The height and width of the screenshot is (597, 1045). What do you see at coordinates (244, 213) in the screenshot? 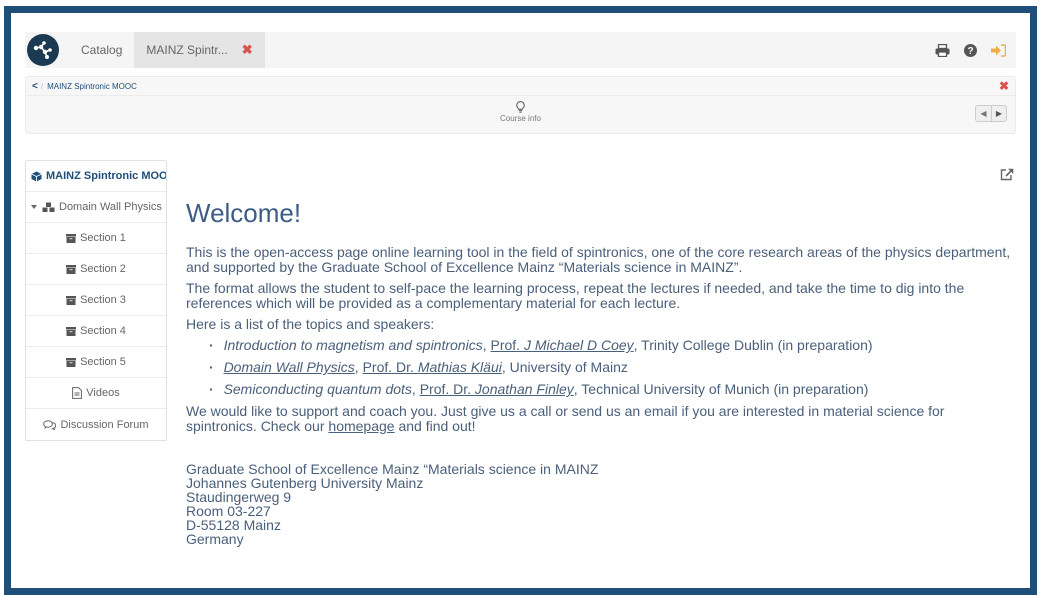
I see `page-title: Welcome!` at bounding box center [244, 213].